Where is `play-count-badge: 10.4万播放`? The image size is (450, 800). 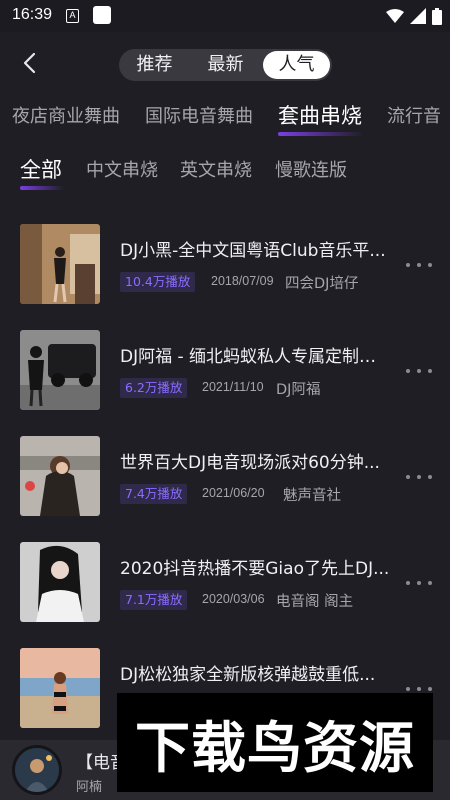
play-count-badge: 10.4万播放 is located at coordinates (158, 282).